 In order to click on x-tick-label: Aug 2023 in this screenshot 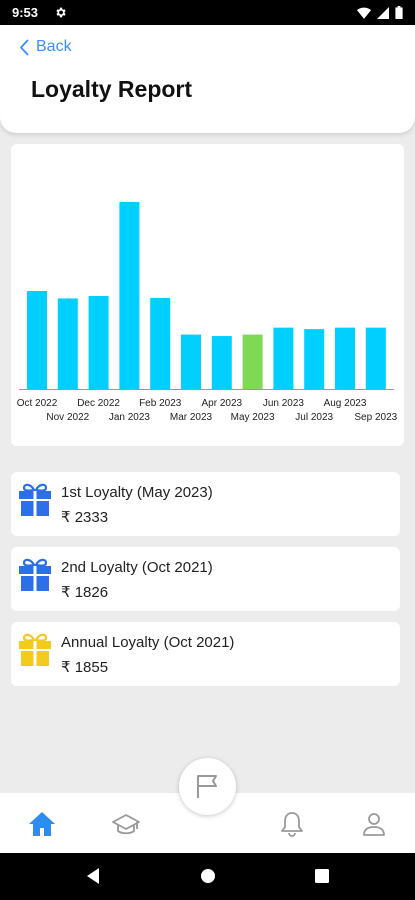, I will do `click(345, 403)`.